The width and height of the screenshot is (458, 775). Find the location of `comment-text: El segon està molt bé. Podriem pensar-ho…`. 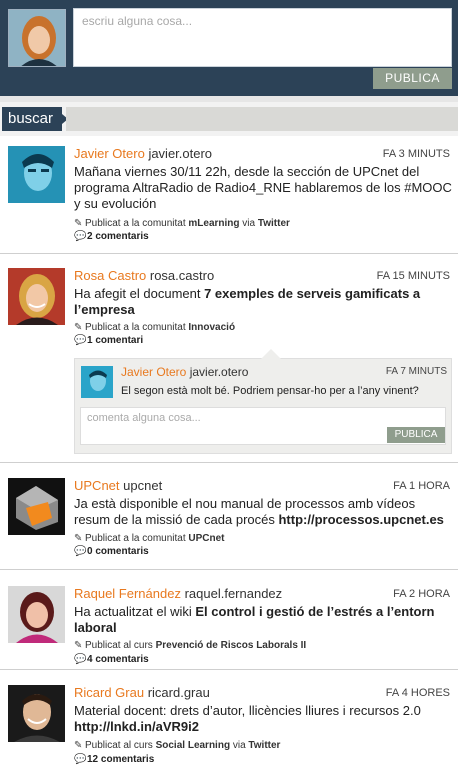

comment-text: El segon està molt bé. Podriem pensar-ho… is located at coordinates (270, 391).